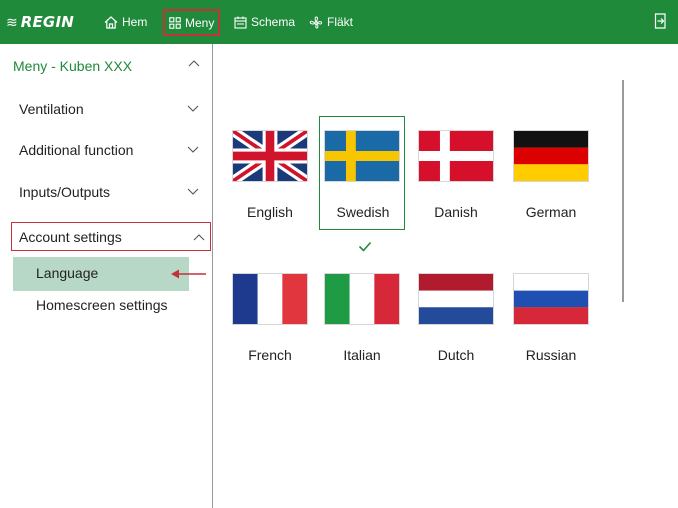 This screenshot has height=508, width=678. Describe the element at coordinates (456, 299) in the screenshot. I see `netherlands-flag-icon` at that location.